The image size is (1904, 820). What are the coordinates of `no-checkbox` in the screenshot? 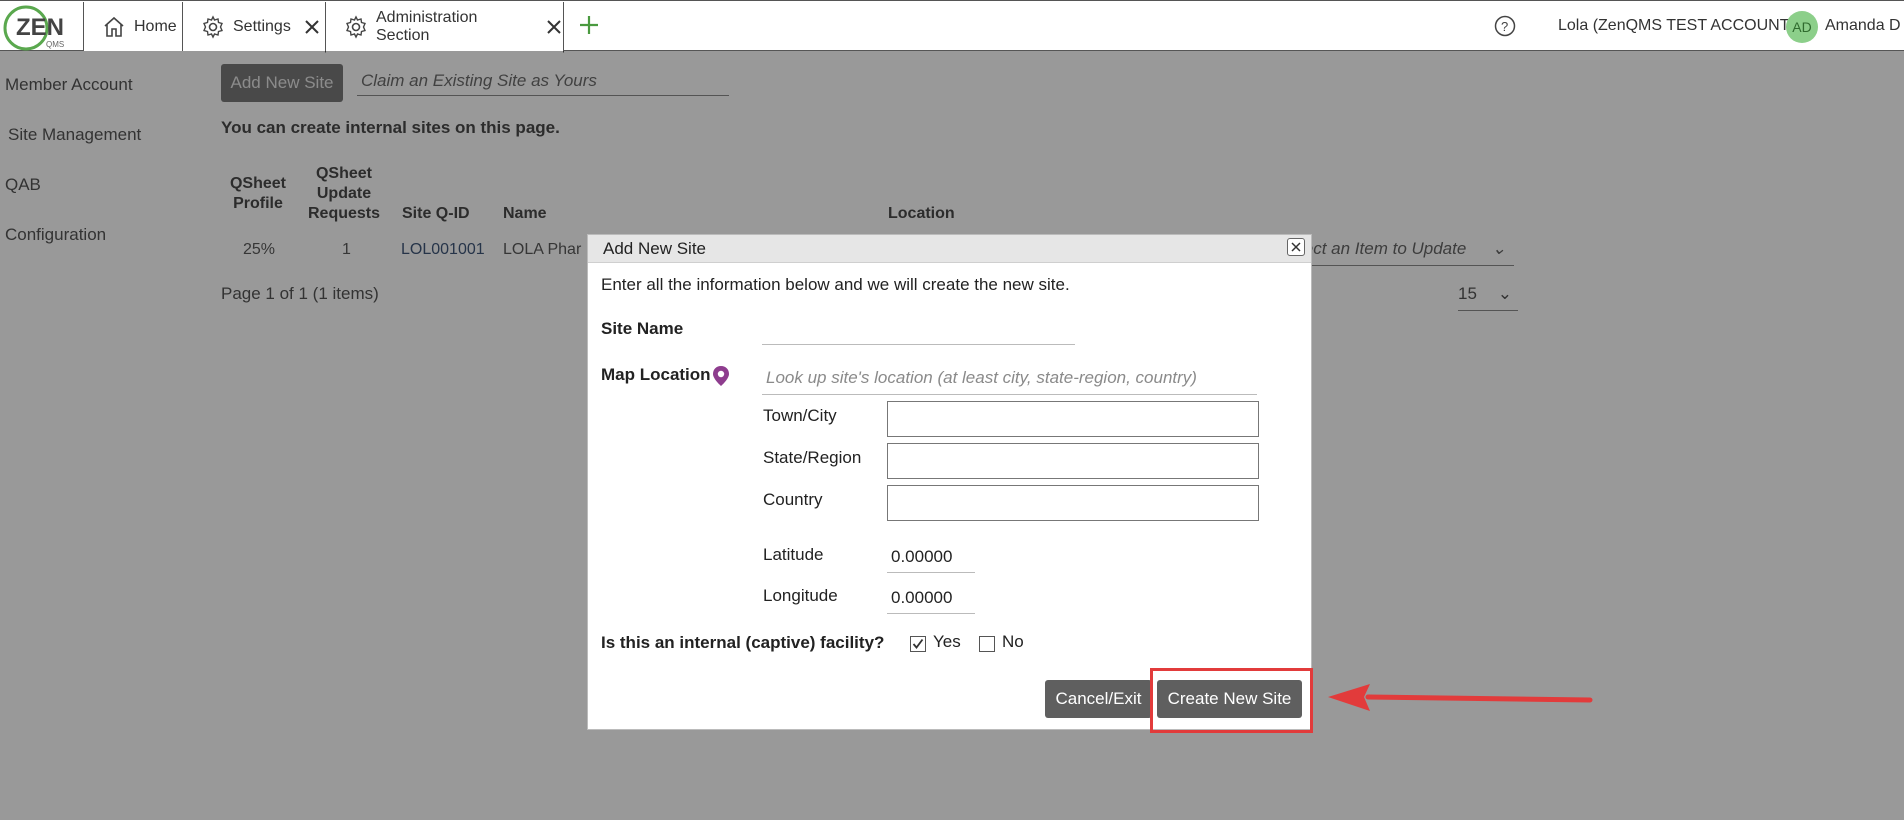 It's located at (987, 644).